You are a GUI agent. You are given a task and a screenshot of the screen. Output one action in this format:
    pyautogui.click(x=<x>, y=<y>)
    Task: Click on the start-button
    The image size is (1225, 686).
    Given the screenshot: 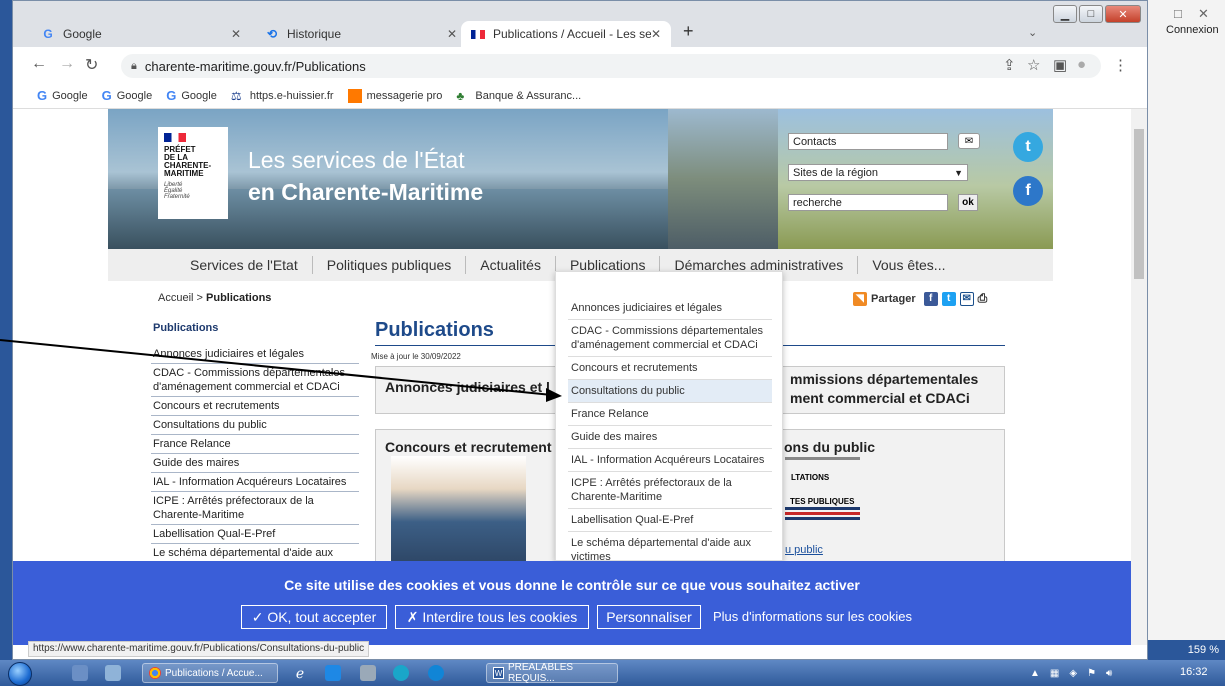 What is the action you would take?
    pyautogui.click(x=20, y=674)
    